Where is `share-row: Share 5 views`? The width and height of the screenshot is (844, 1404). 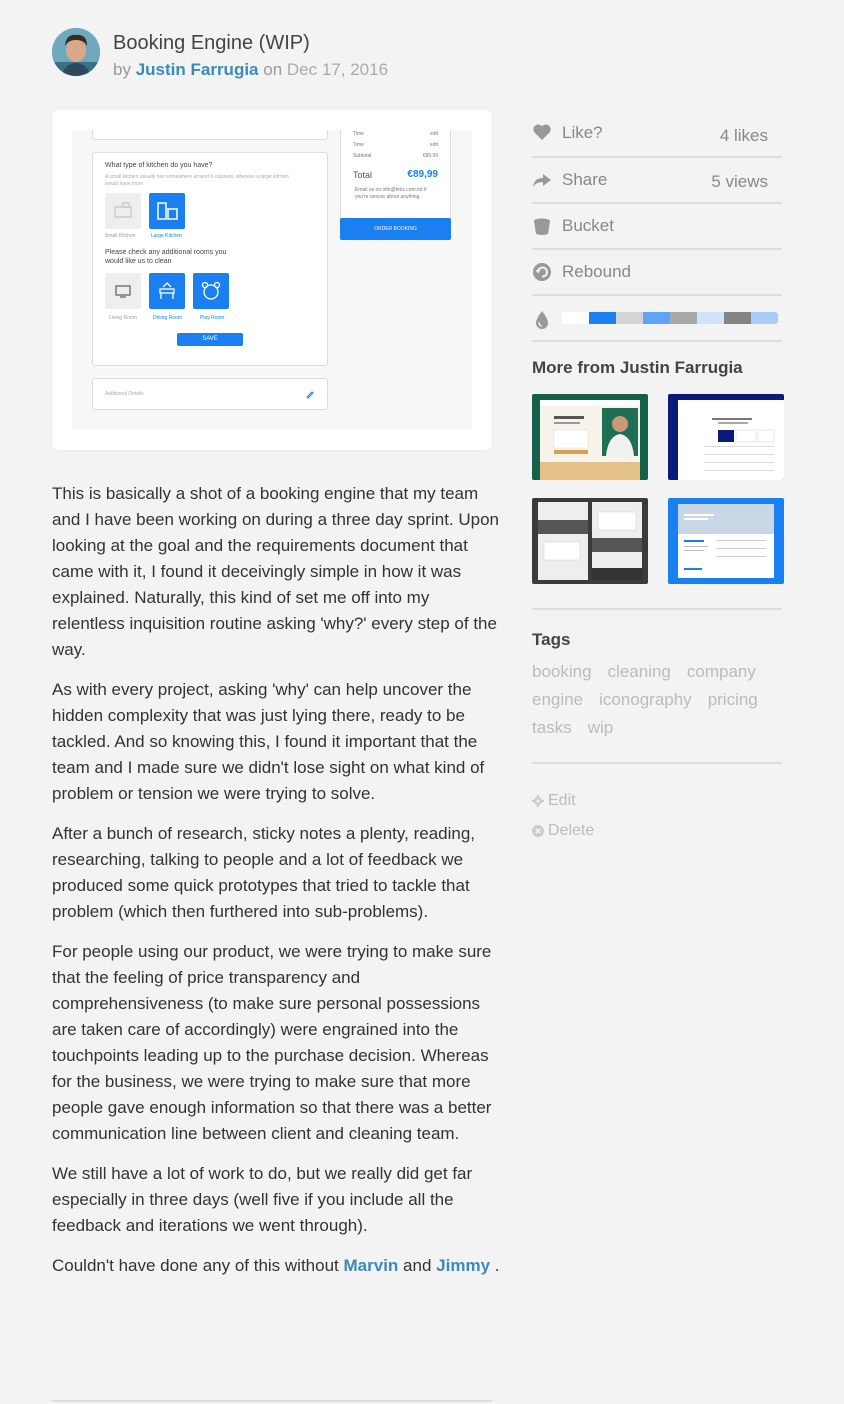 share-row: Share 5 views is located at coordinates (657, 181).